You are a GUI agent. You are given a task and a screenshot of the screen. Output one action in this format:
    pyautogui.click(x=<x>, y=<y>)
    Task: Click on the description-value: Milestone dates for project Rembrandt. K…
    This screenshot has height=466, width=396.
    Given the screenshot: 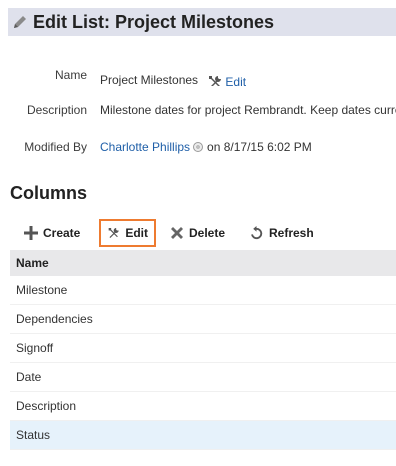 What is the action you would take?
    pyautogui.click(x=248, y=110)
    